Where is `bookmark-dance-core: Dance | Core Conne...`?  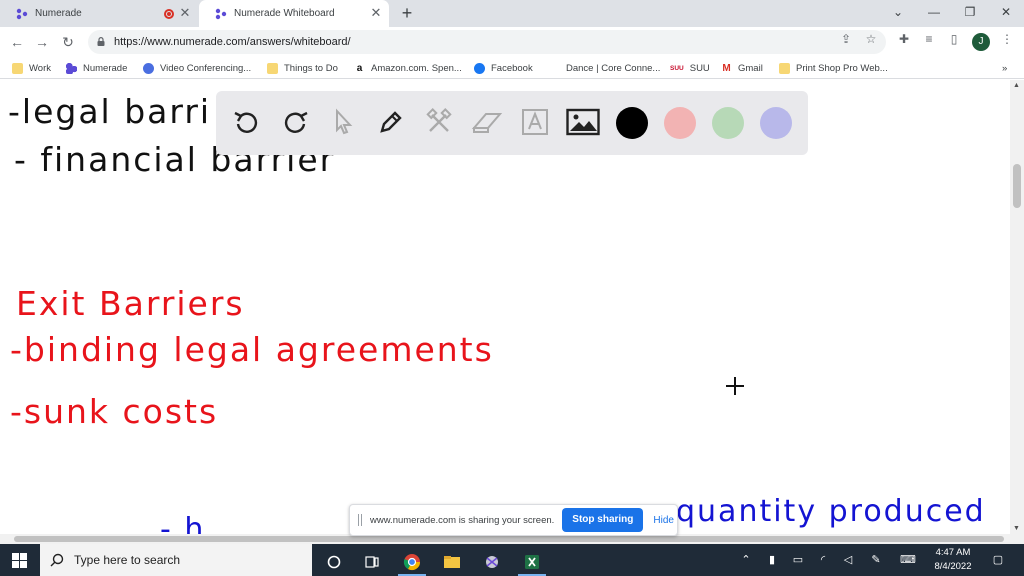 bookmark-dance-core: Dance | Core Conne... is located at coordinates (613, 68).